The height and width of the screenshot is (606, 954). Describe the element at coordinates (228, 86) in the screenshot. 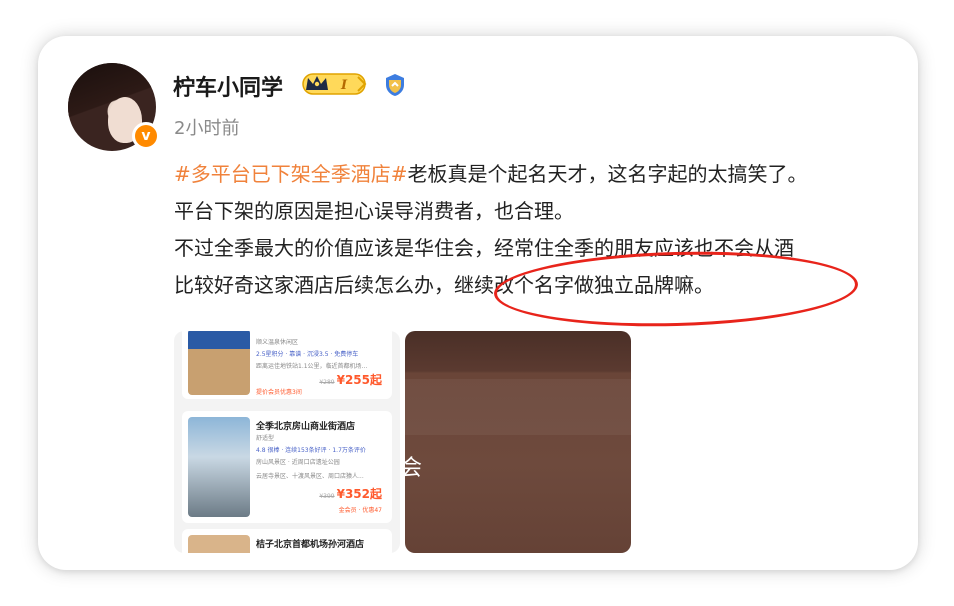

I see `username: 柠车小同学` at that location.